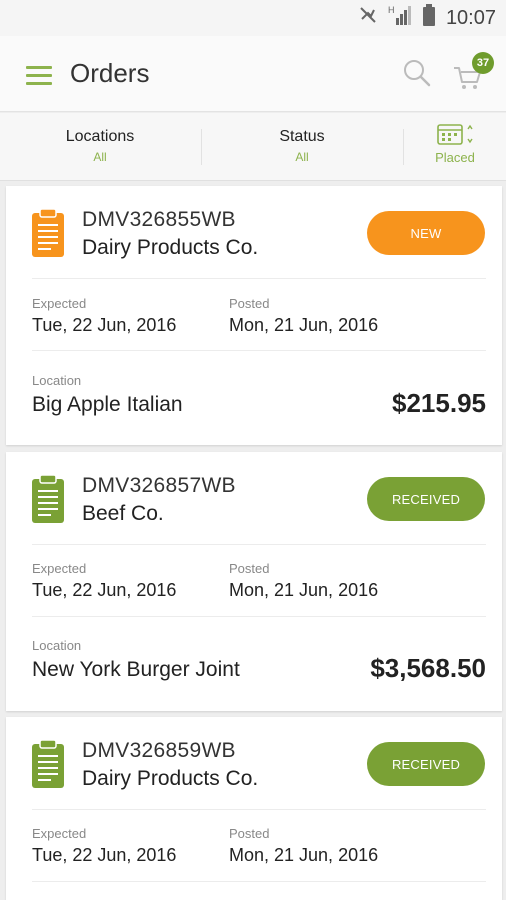 Image resolution: width=506 pixels, height=900 pixels. I want to click on menu-icon, so click(39, 75).